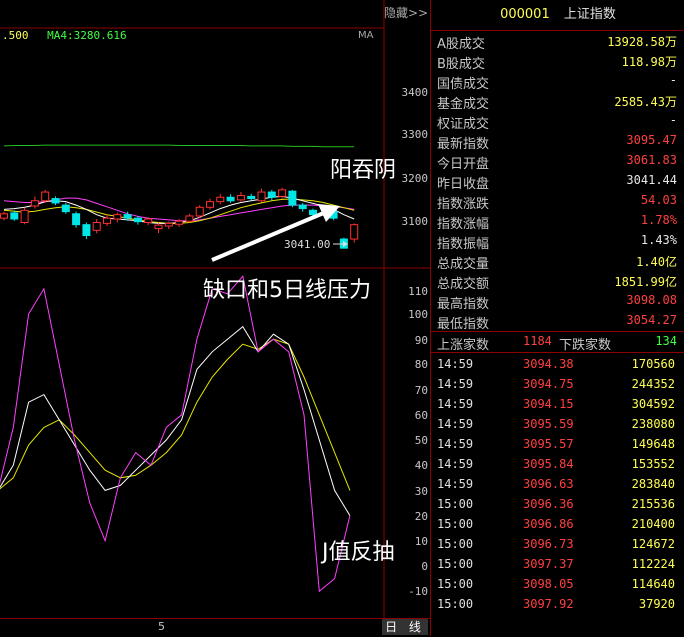 This screenshot has height=637, width=684. I want to click on stat-label: 总成交额, so click(463, 284).